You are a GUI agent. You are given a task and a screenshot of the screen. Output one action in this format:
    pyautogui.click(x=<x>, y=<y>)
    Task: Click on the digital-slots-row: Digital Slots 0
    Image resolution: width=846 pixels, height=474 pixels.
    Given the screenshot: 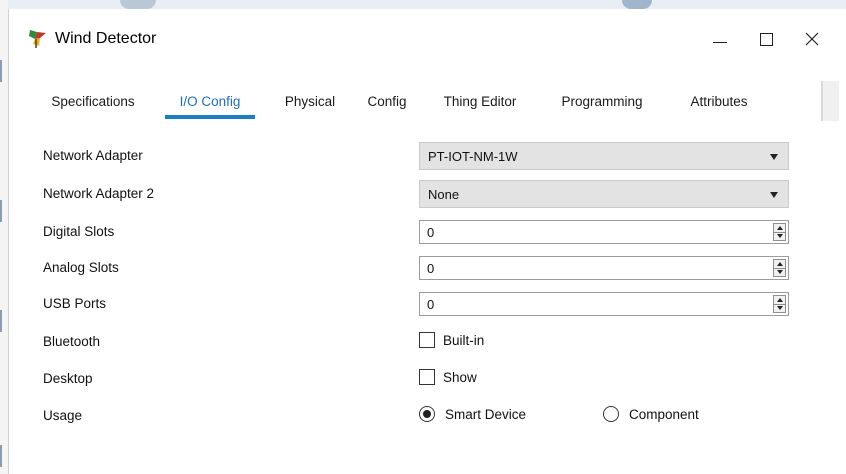 What is the action you would take?
    pyautogui.click(x=430, y=232)
    